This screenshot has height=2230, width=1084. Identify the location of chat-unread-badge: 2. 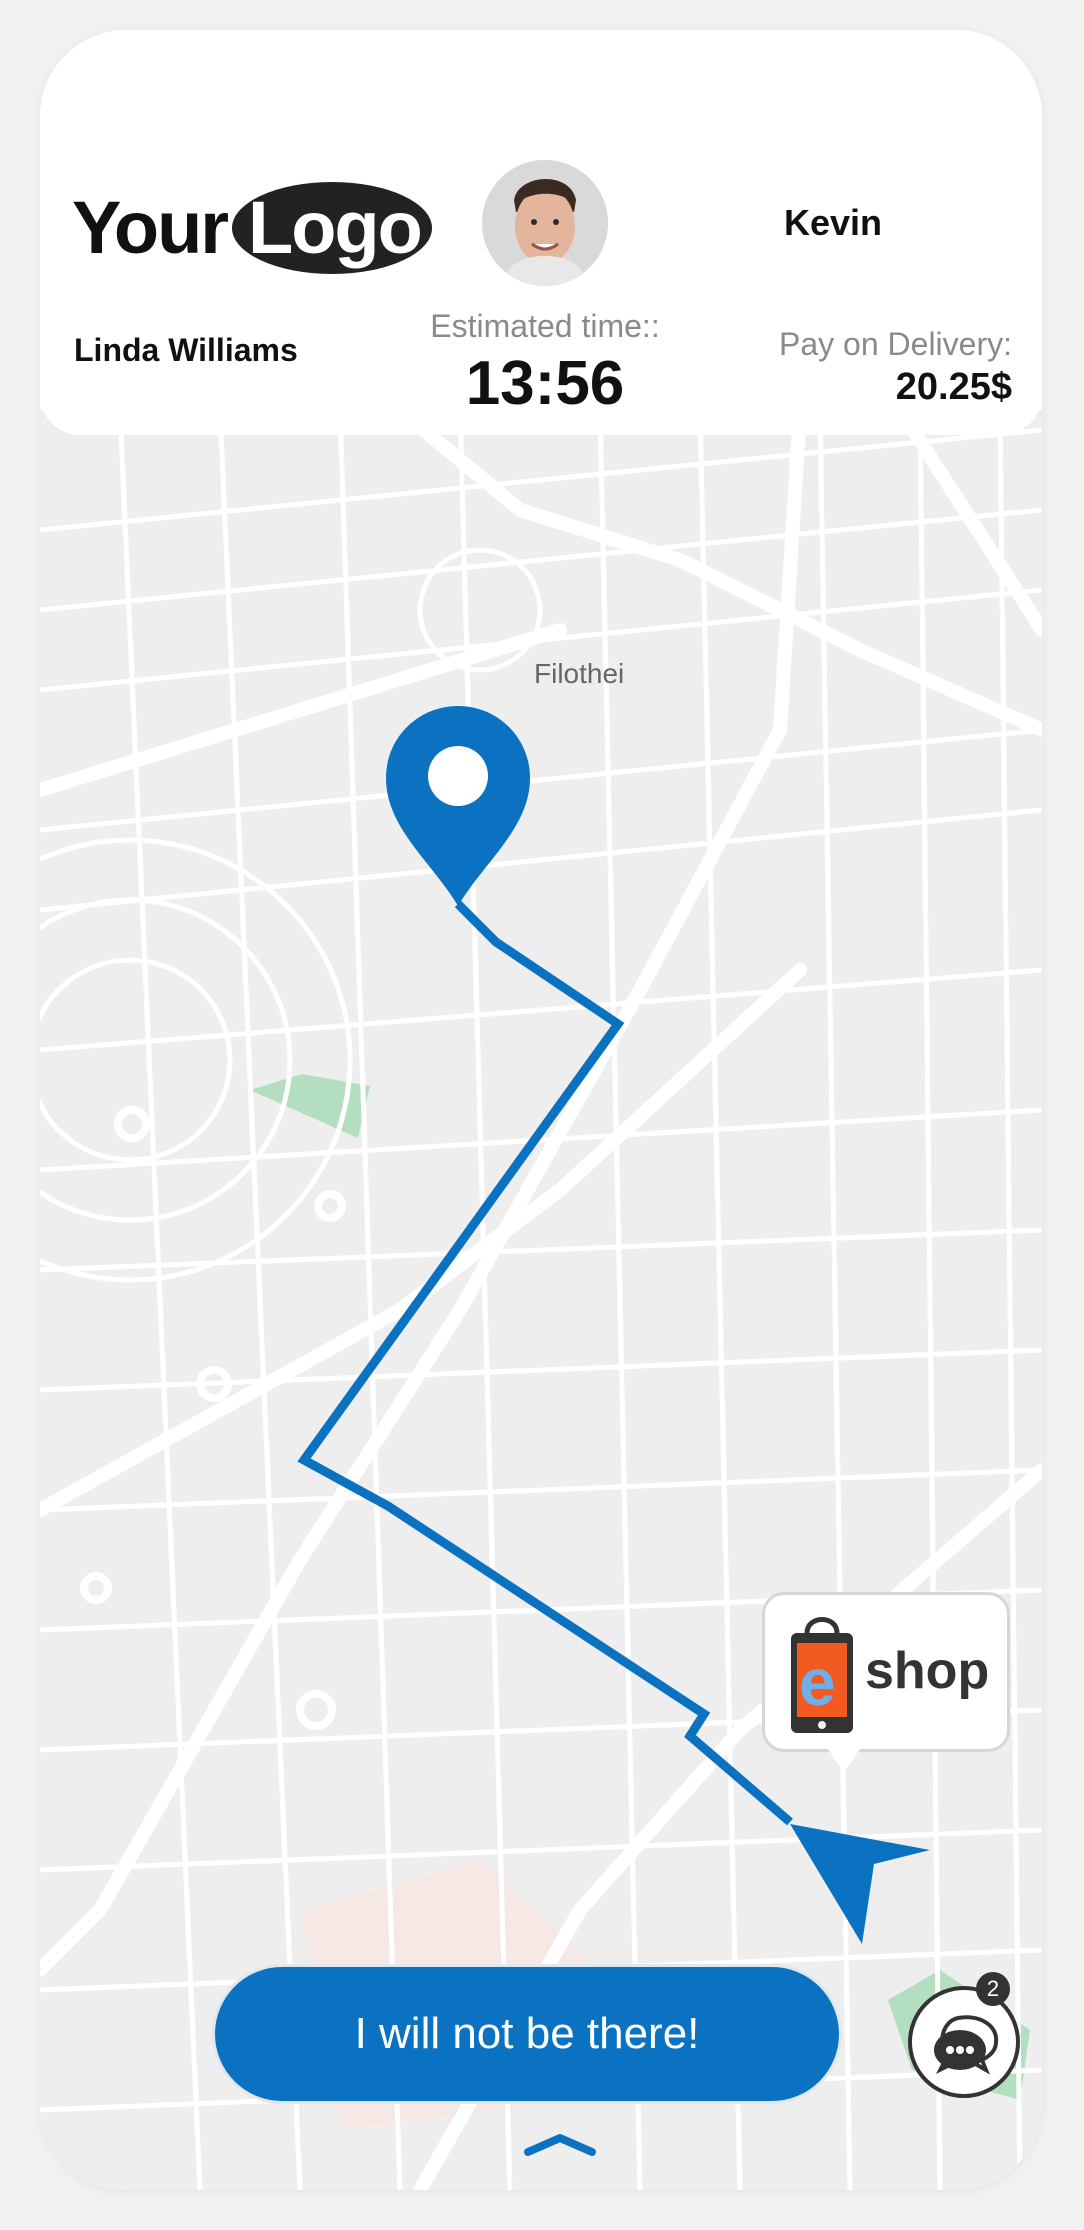
(993, 1989).